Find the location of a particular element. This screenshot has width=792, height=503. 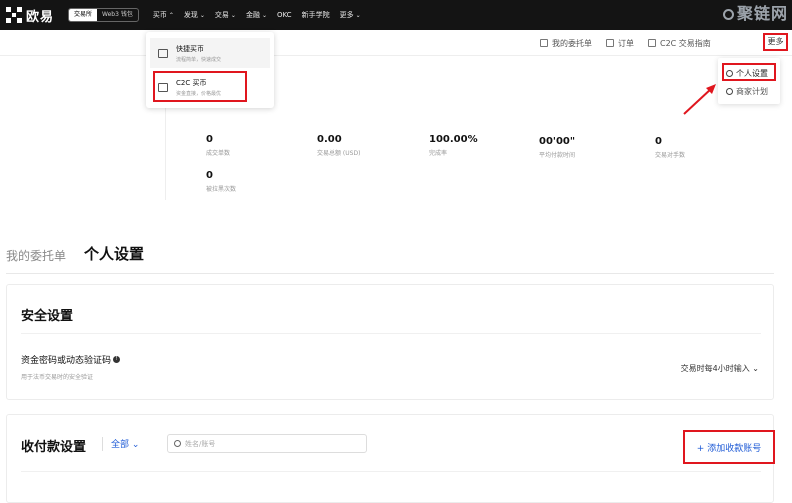

chevron-up-icon: ⌃ is located at coordinates (171, 15).